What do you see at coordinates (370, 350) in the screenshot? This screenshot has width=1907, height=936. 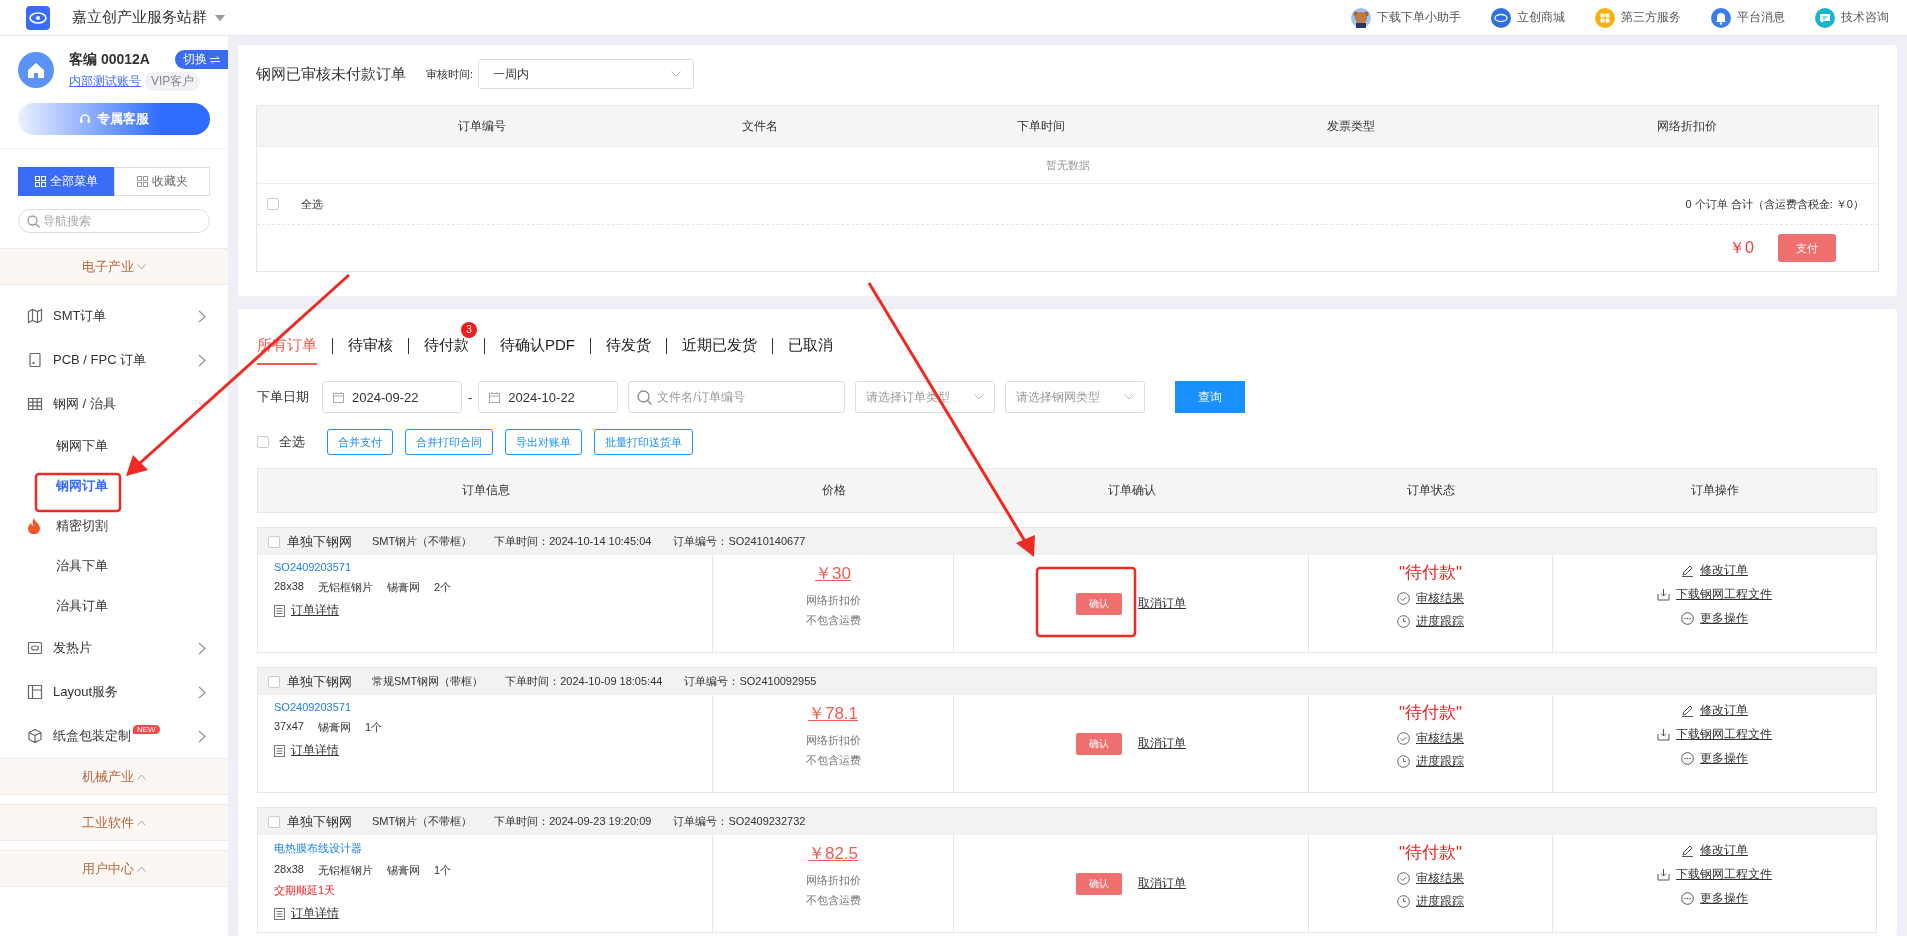 I see `order-tab: 待审核` at bounding box center [370, 350].